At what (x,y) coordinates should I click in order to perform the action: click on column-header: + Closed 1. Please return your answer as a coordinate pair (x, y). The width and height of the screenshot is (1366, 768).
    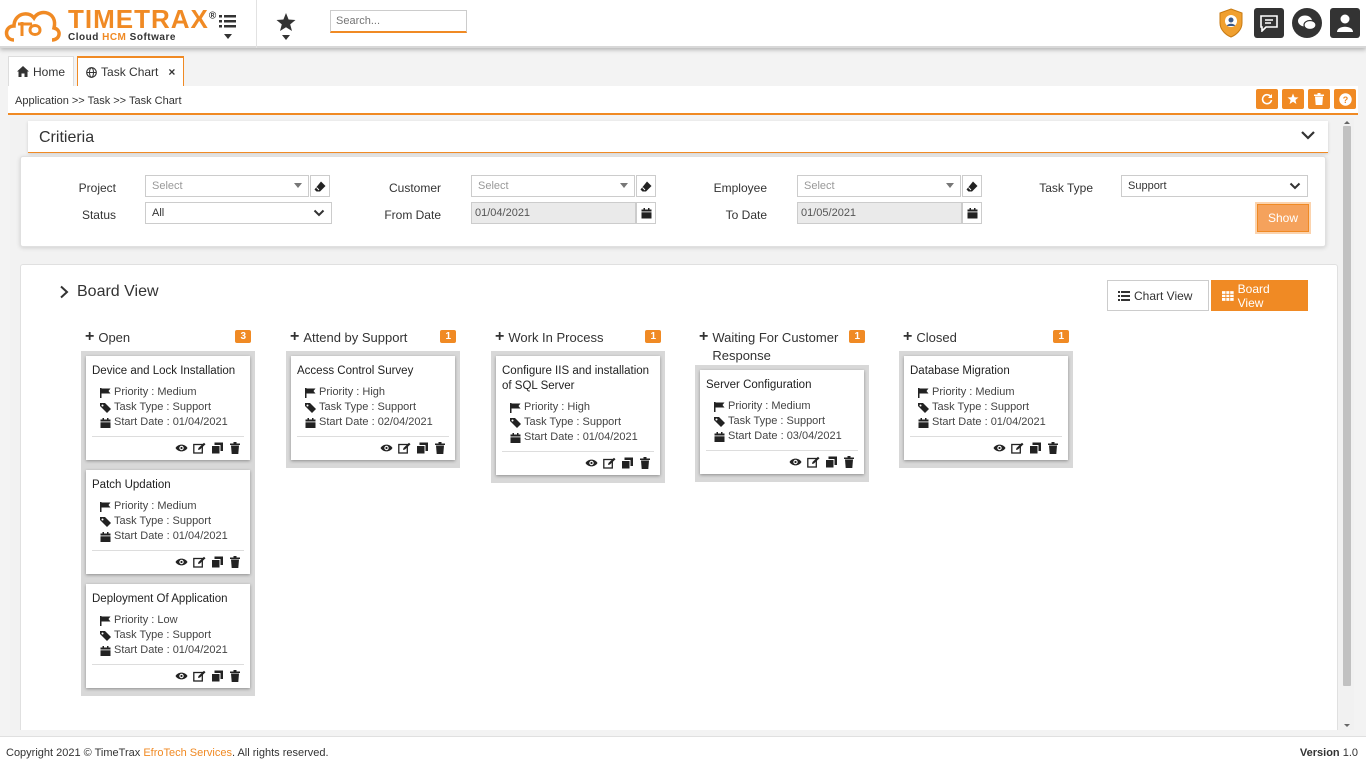
    Looking at the image, I should click on (986, 340).